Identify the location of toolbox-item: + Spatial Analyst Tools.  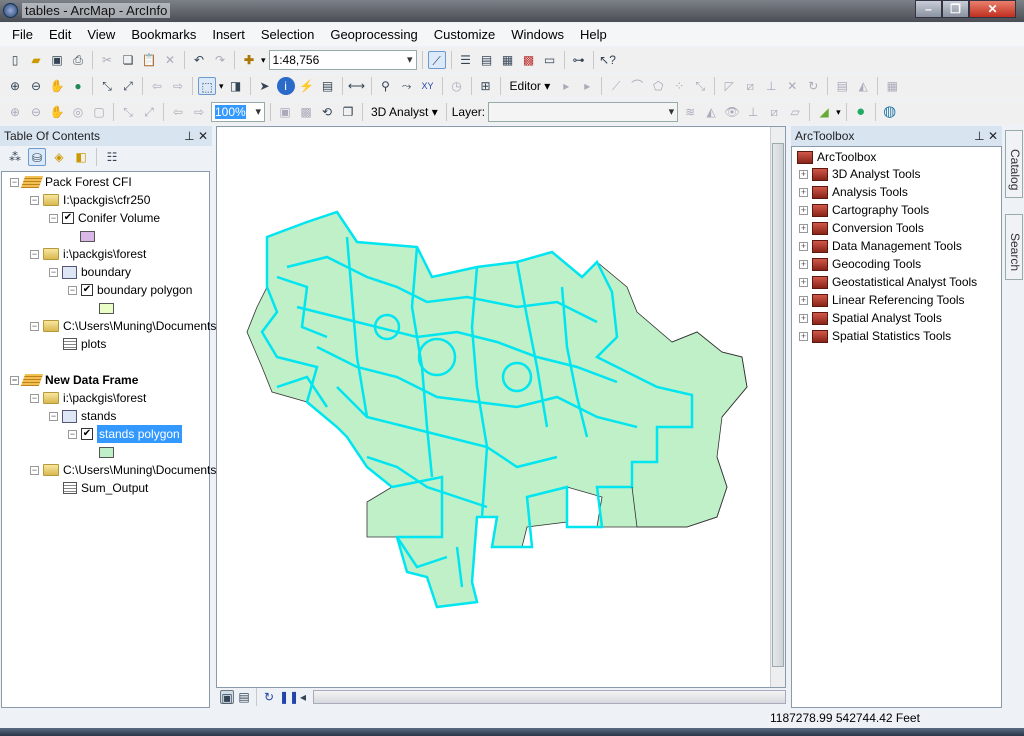
(870, 318).